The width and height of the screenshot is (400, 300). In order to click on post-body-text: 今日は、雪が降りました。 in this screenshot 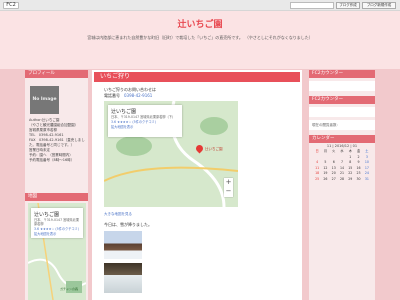, I will do `click(128, 224)`.